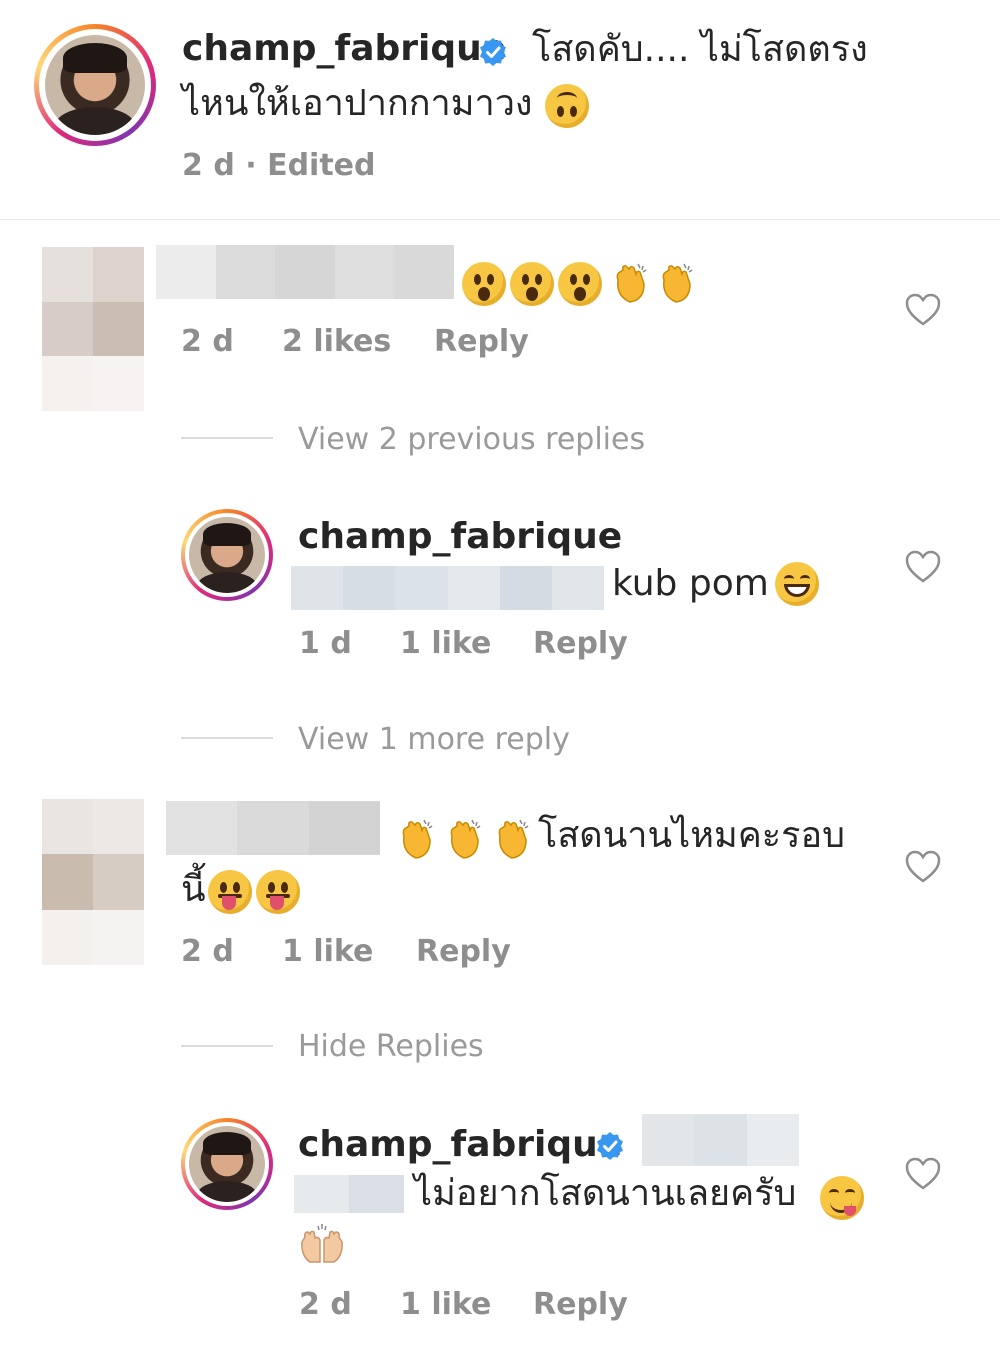  Describe the element at coordinates (842, 1198) in the screenshot. I see `yum-face-emoji` at that location.